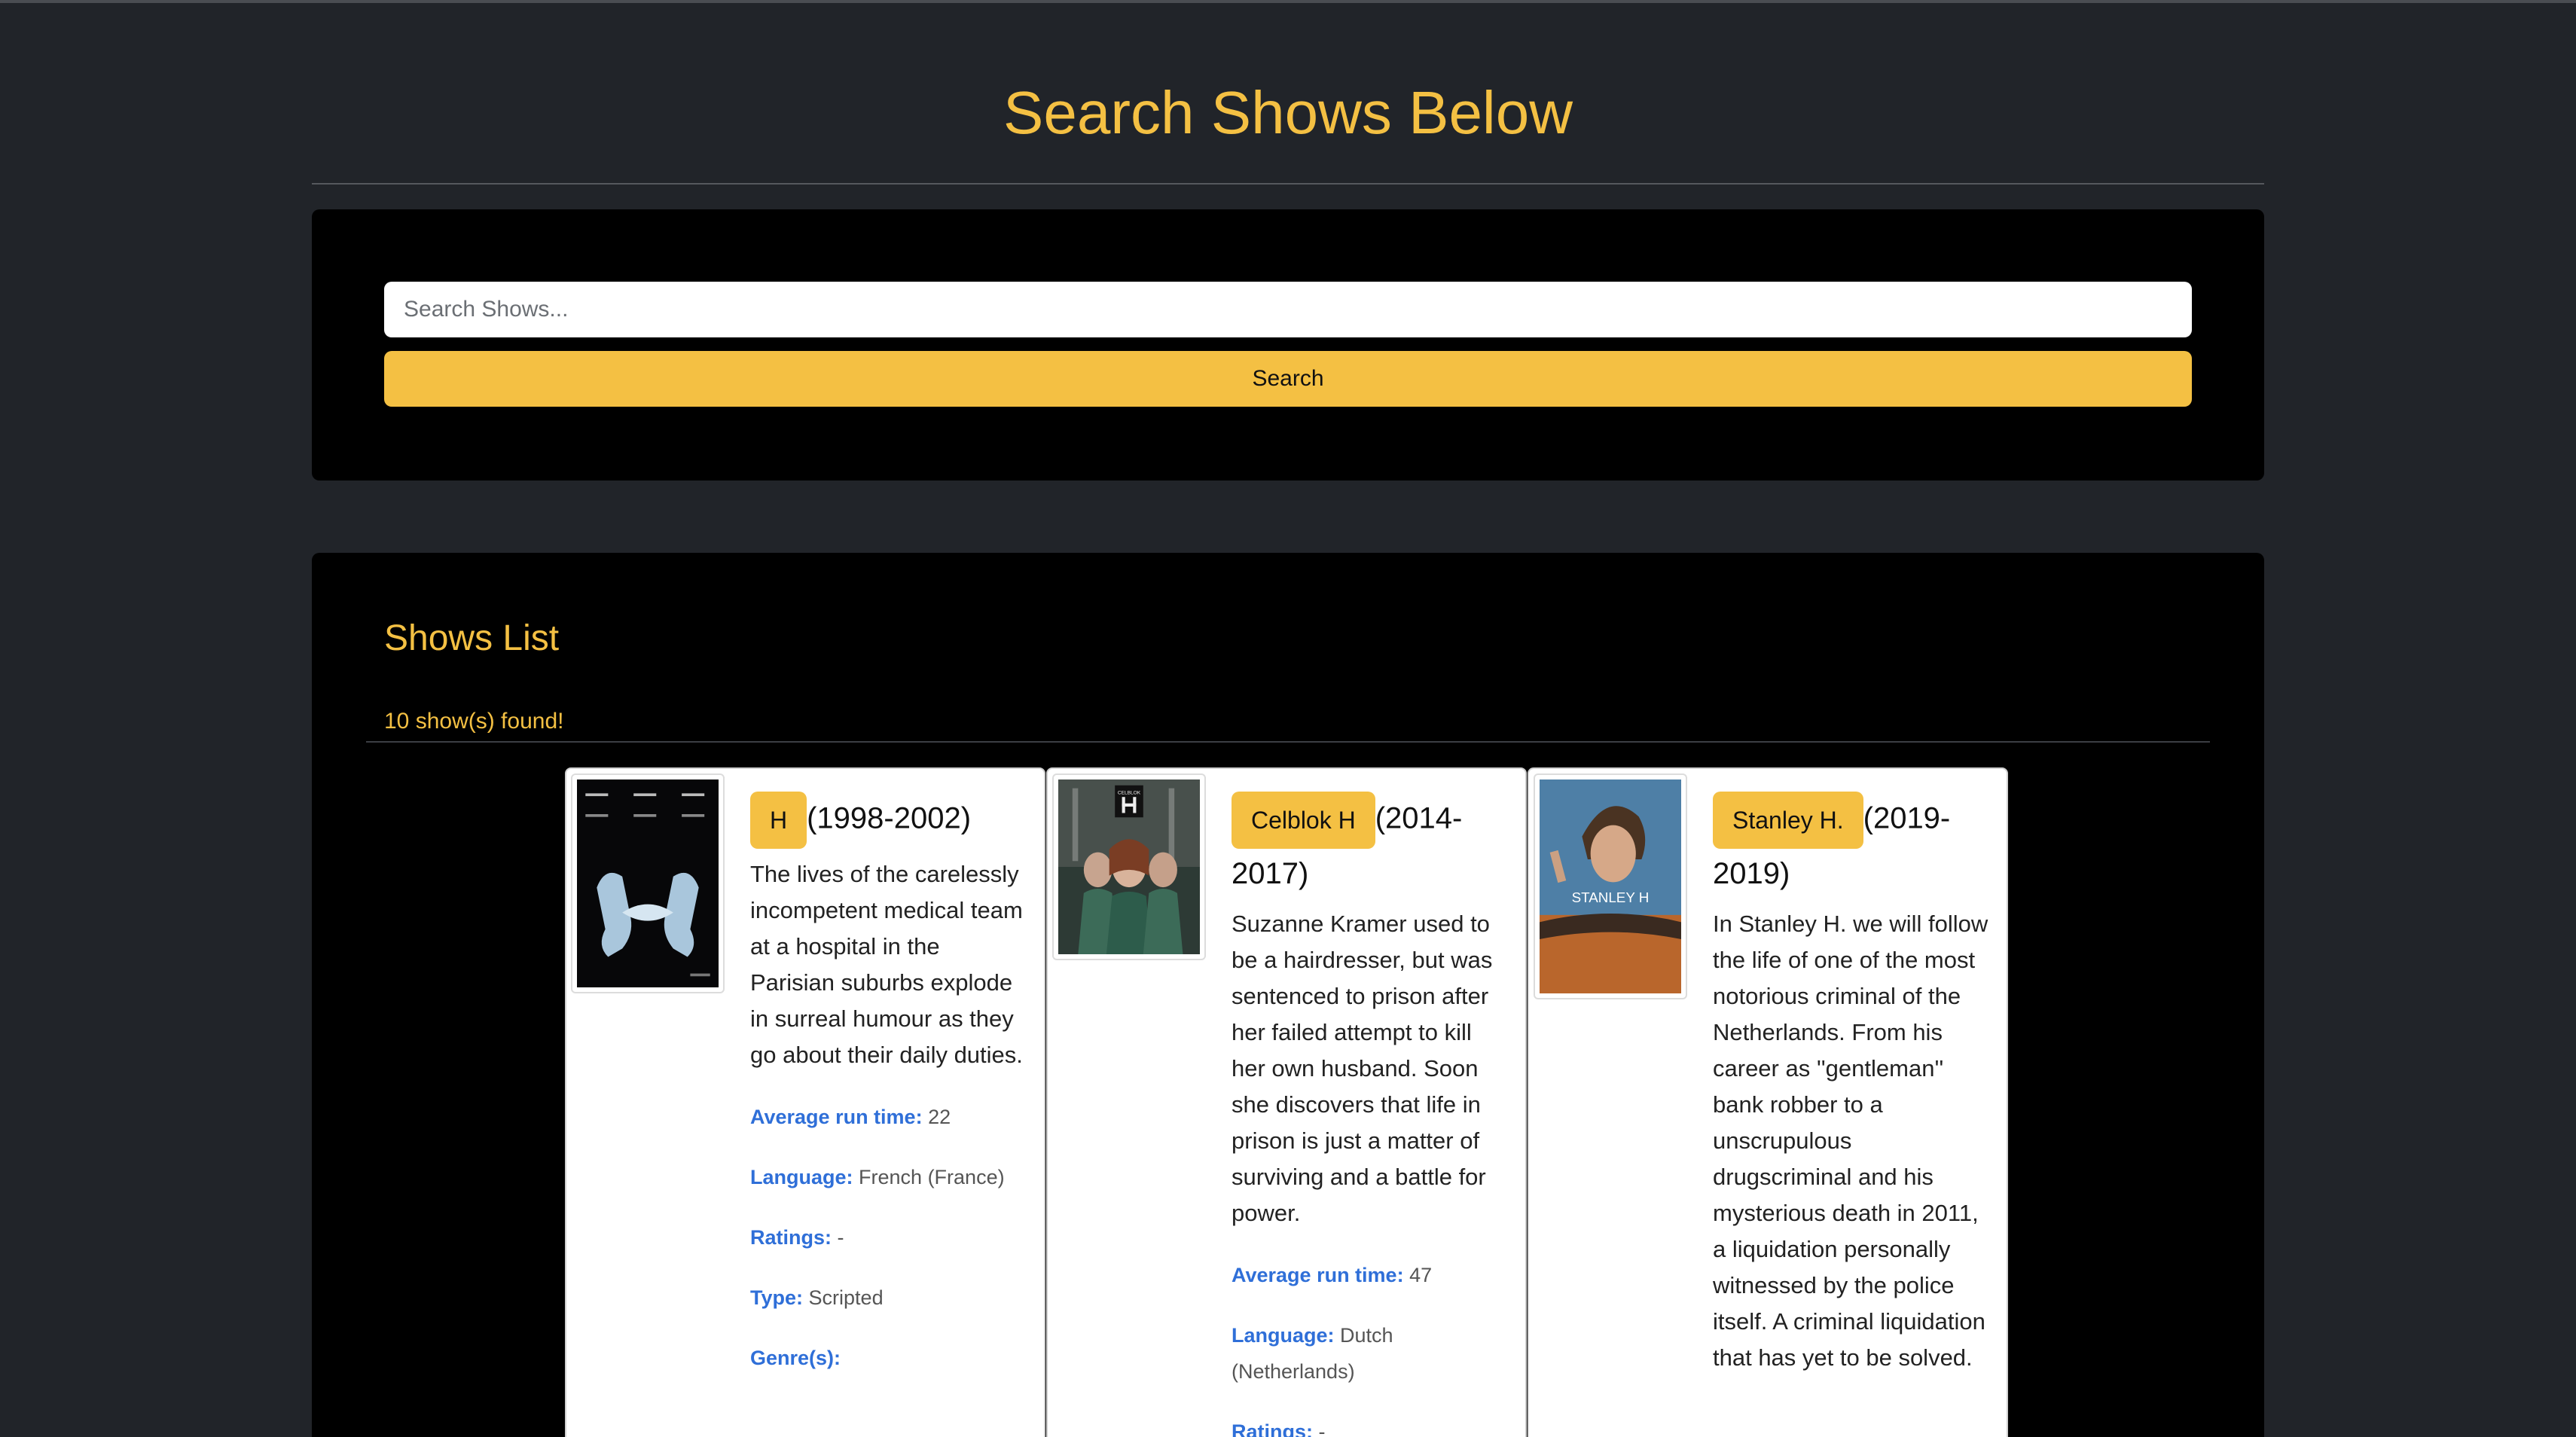 Image resolution: width=2576 pixels, height=1437 pixels. I want to click on shows-list-title: Shows List, so click(472, 638).